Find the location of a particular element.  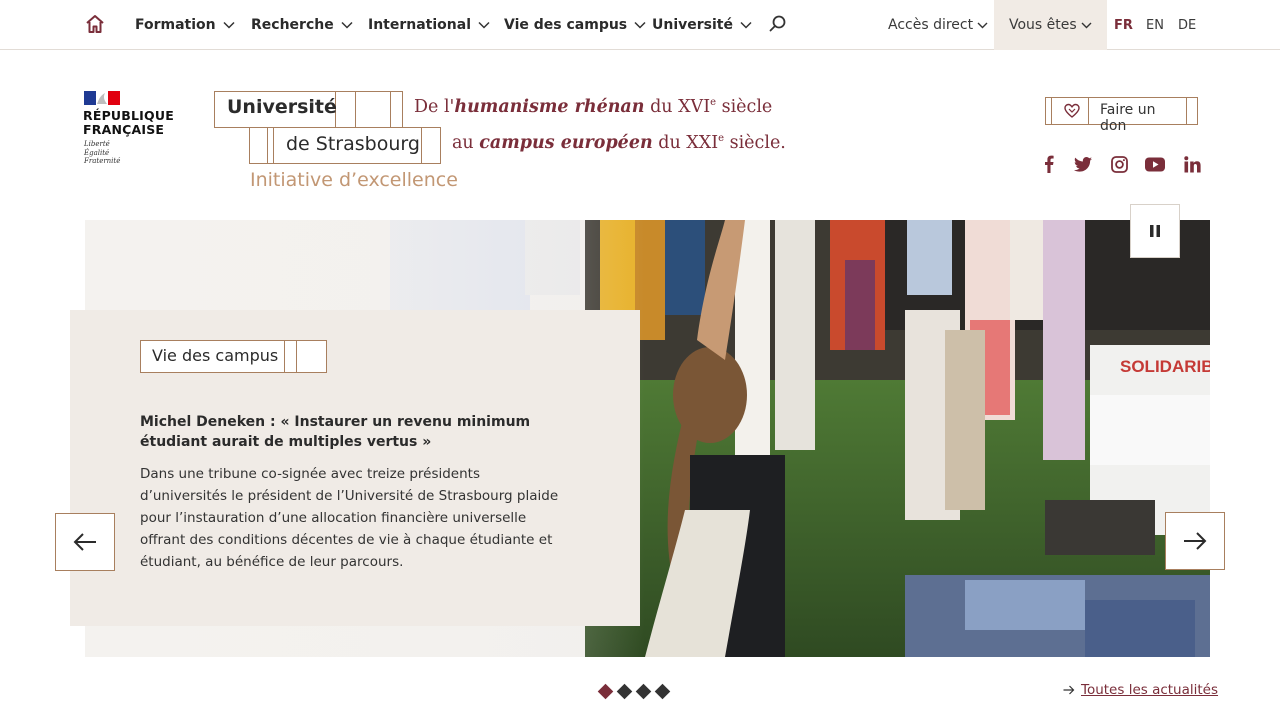

nav-item-vie-des-campus: Vie des campus is located at coordinates (575, 25).